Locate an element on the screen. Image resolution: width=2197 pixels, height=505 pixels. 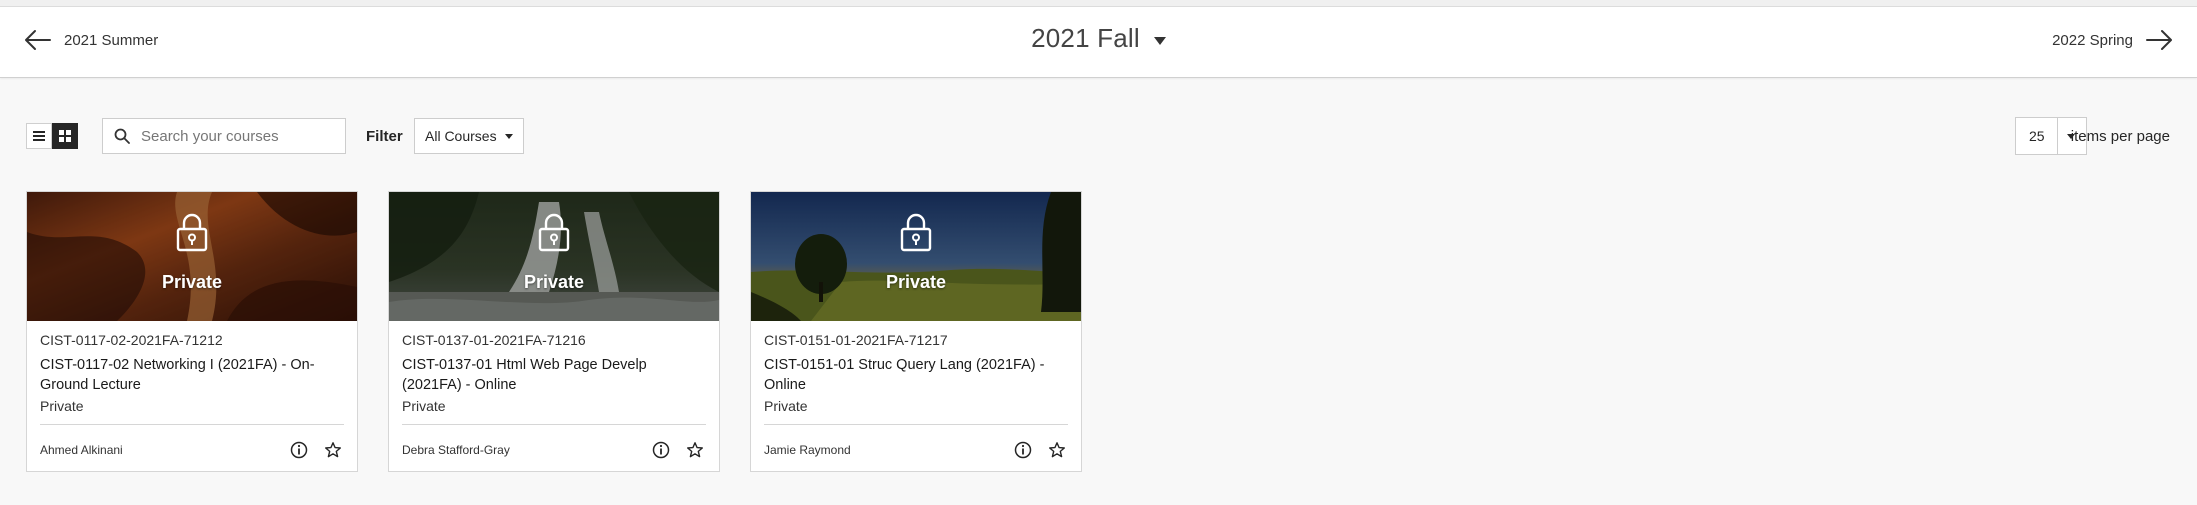
course-search is located at coordinates (224, 136).